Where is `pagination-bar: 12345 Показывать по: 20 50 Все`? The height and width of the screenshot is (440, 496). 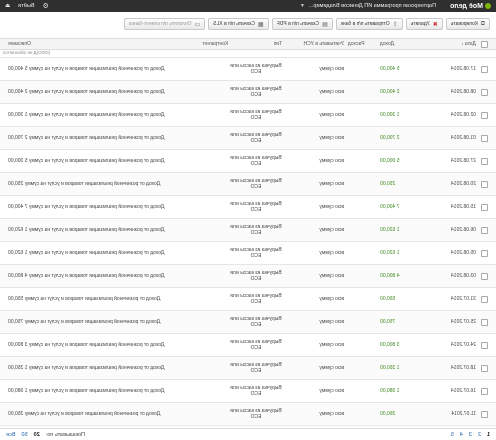 pagination-bar: 12345 Показывать по: 20 50 Все is located at coordinates (248, 434).